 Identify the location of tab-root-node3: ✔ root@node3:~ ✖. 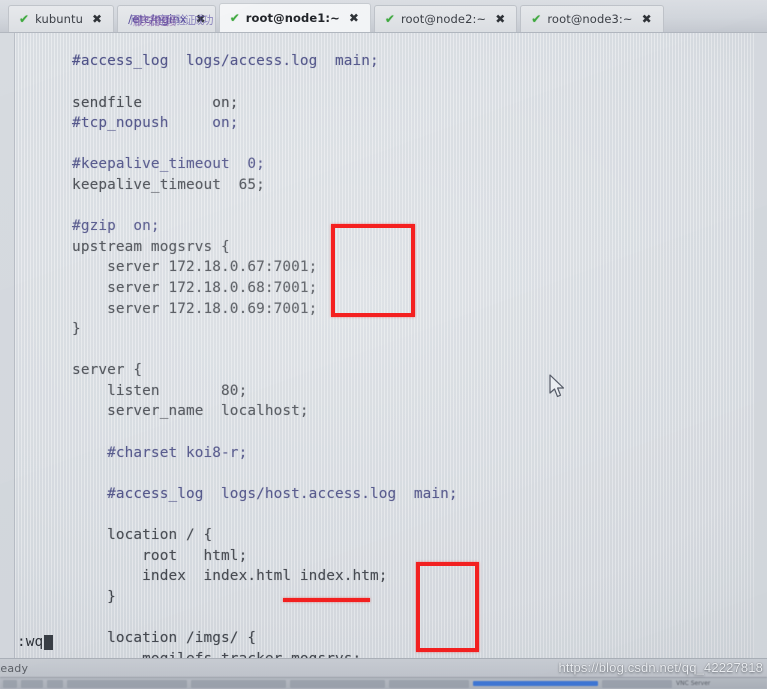
(592, 18).